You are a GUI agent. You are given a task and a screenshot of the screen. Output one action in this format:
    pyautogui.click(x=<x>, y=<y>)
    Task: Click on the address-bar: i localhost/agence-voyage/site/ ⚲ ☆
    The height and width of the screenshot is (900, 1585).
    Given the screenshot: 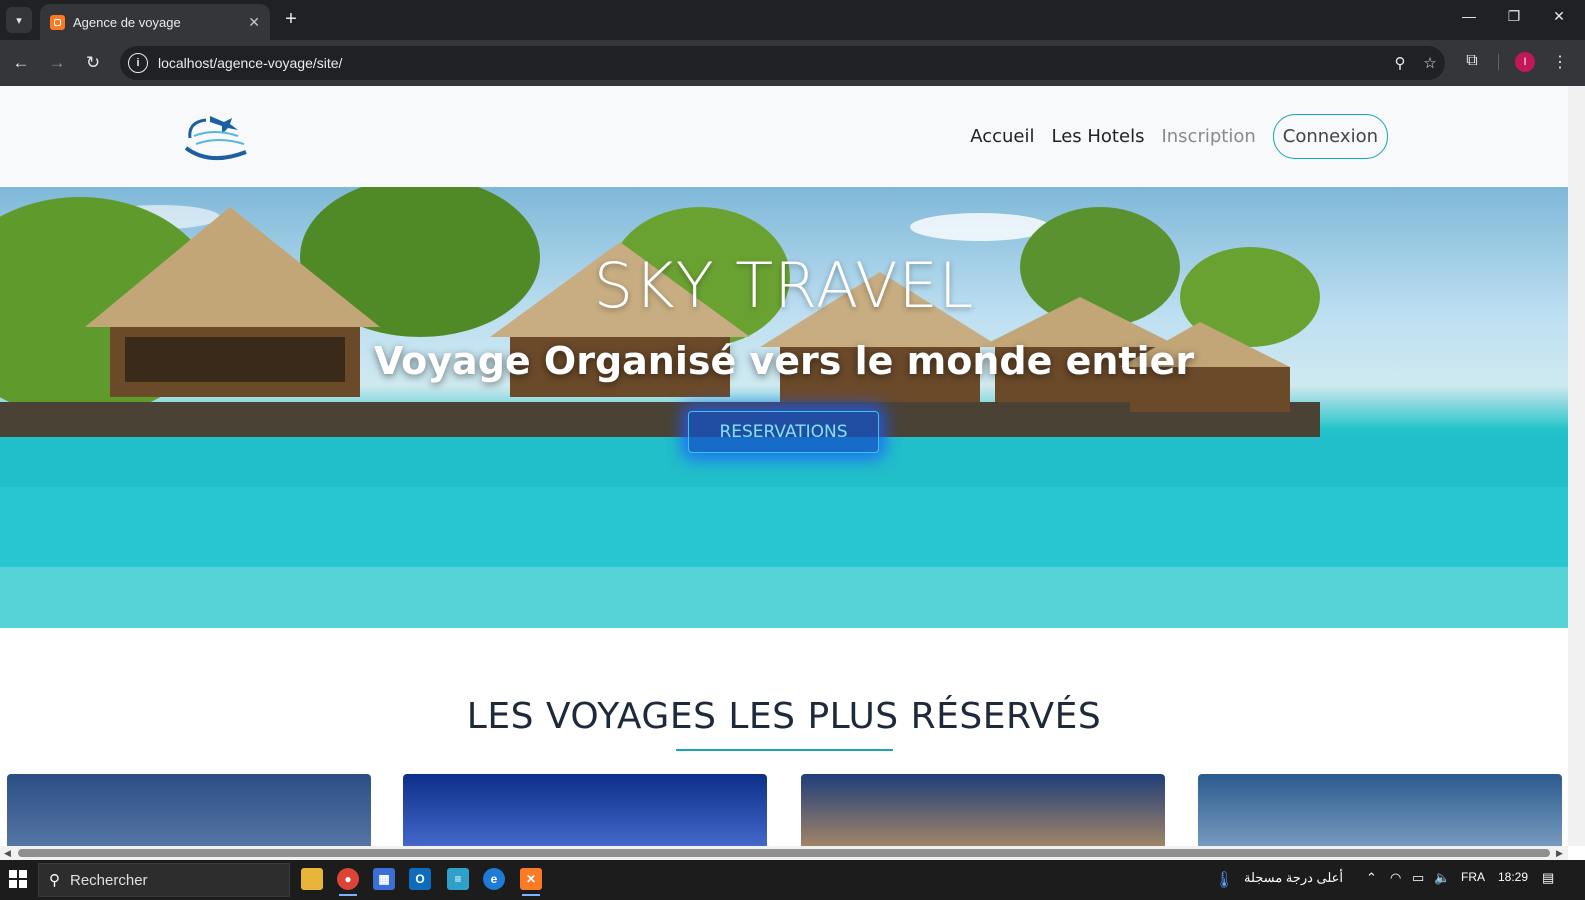 What is the action you would take?
    pyautogui.click(x=782, y=63)
    